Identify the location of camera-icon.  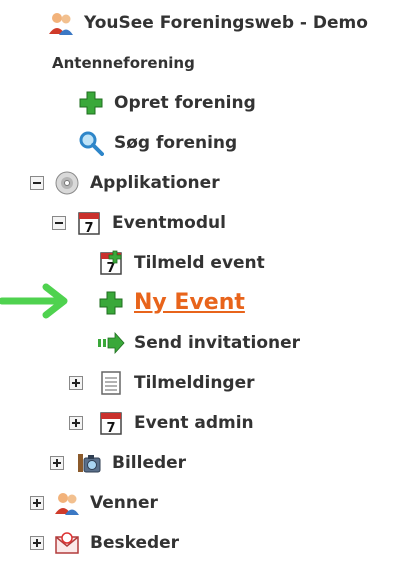
(89, 463).